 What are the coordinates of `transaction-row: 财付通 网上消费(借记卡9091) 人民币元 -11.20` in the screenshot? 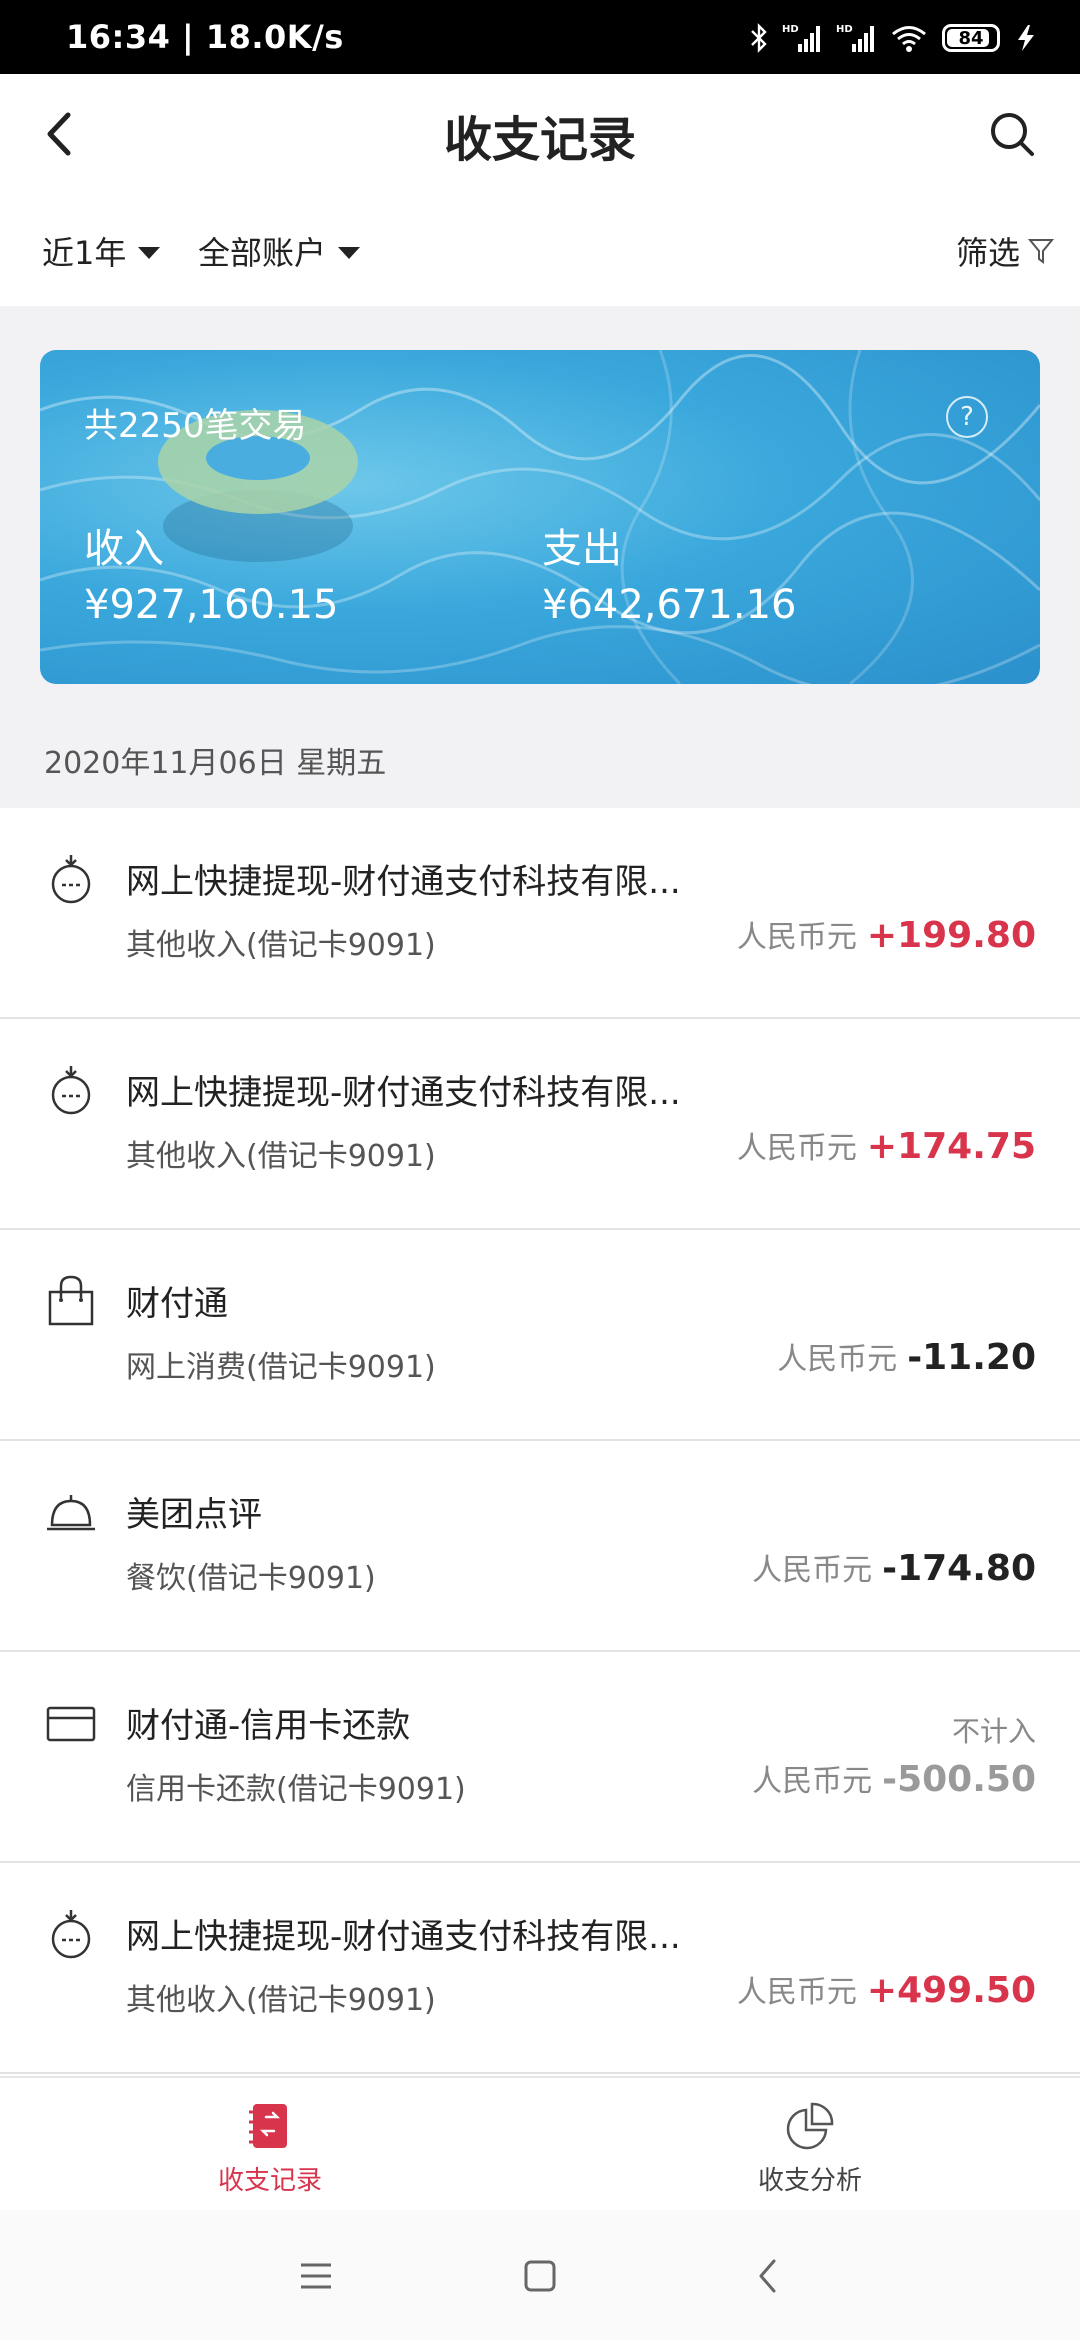 It's located at (540, 1335).